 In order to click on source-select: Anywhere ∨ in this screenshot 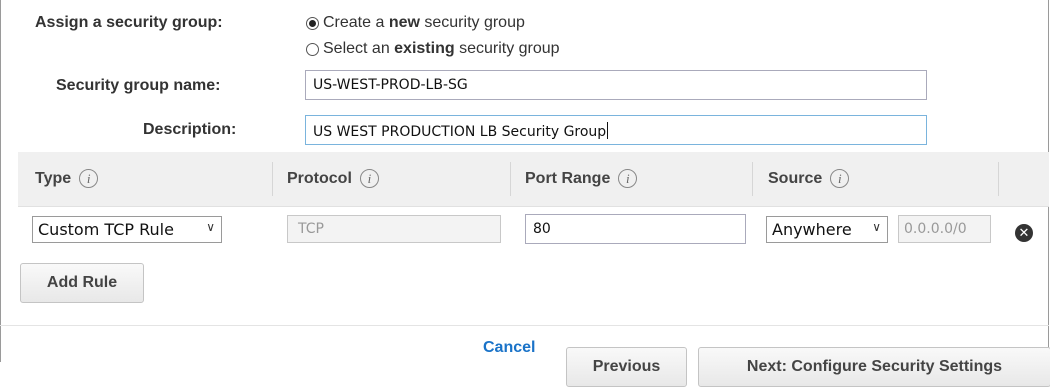, I will do `click(827, 229)`.